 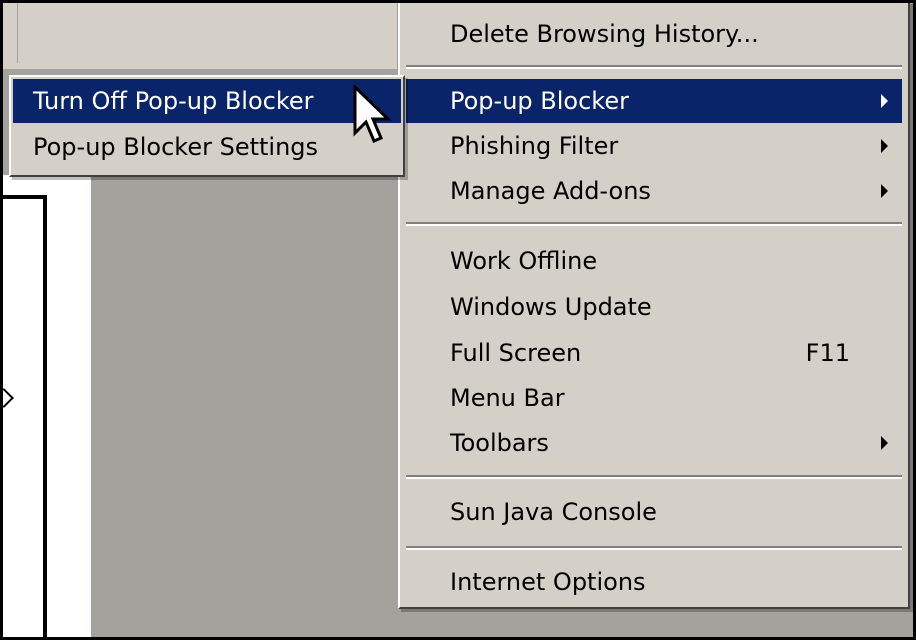 What do you see at coordinates (654, 582) in the screenshot?
I see `menu-item-internet-options: Internet Options` at bounding box center [654, 582].